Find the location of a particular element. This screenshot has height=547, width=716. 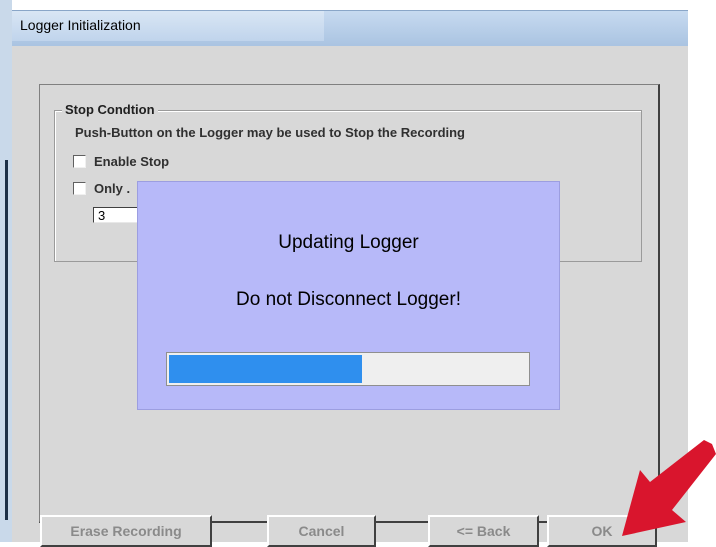

only-checkbox is located at coordinates (79, 188).